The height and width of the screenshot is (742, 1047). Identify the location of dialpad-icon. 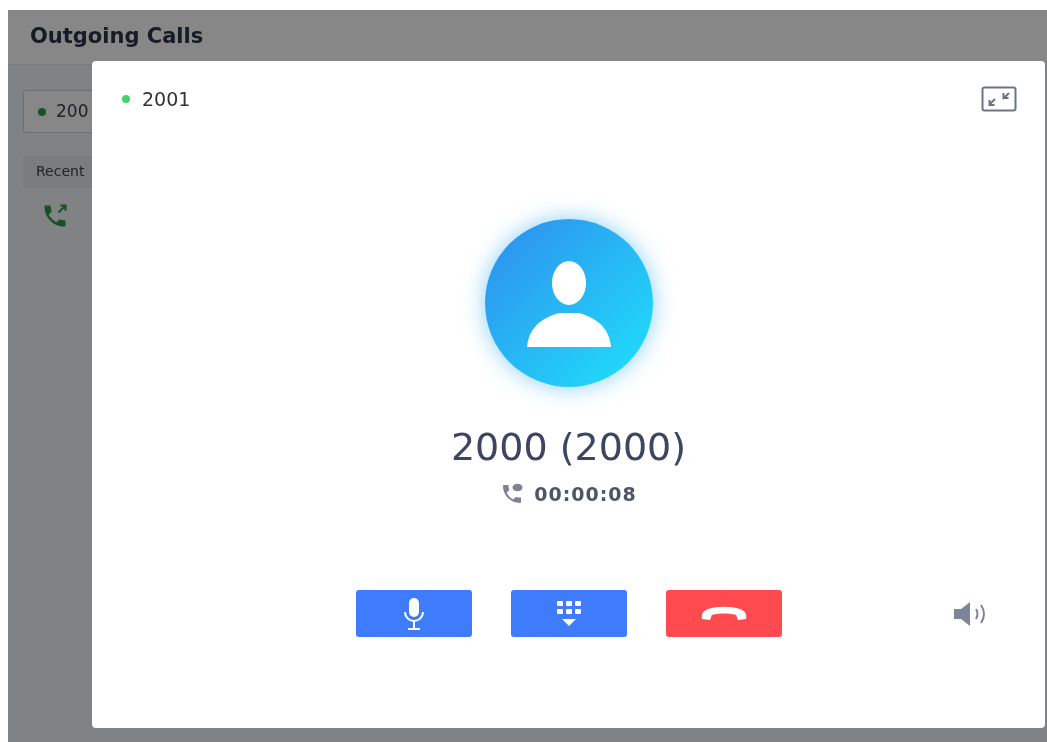
(569, 613).